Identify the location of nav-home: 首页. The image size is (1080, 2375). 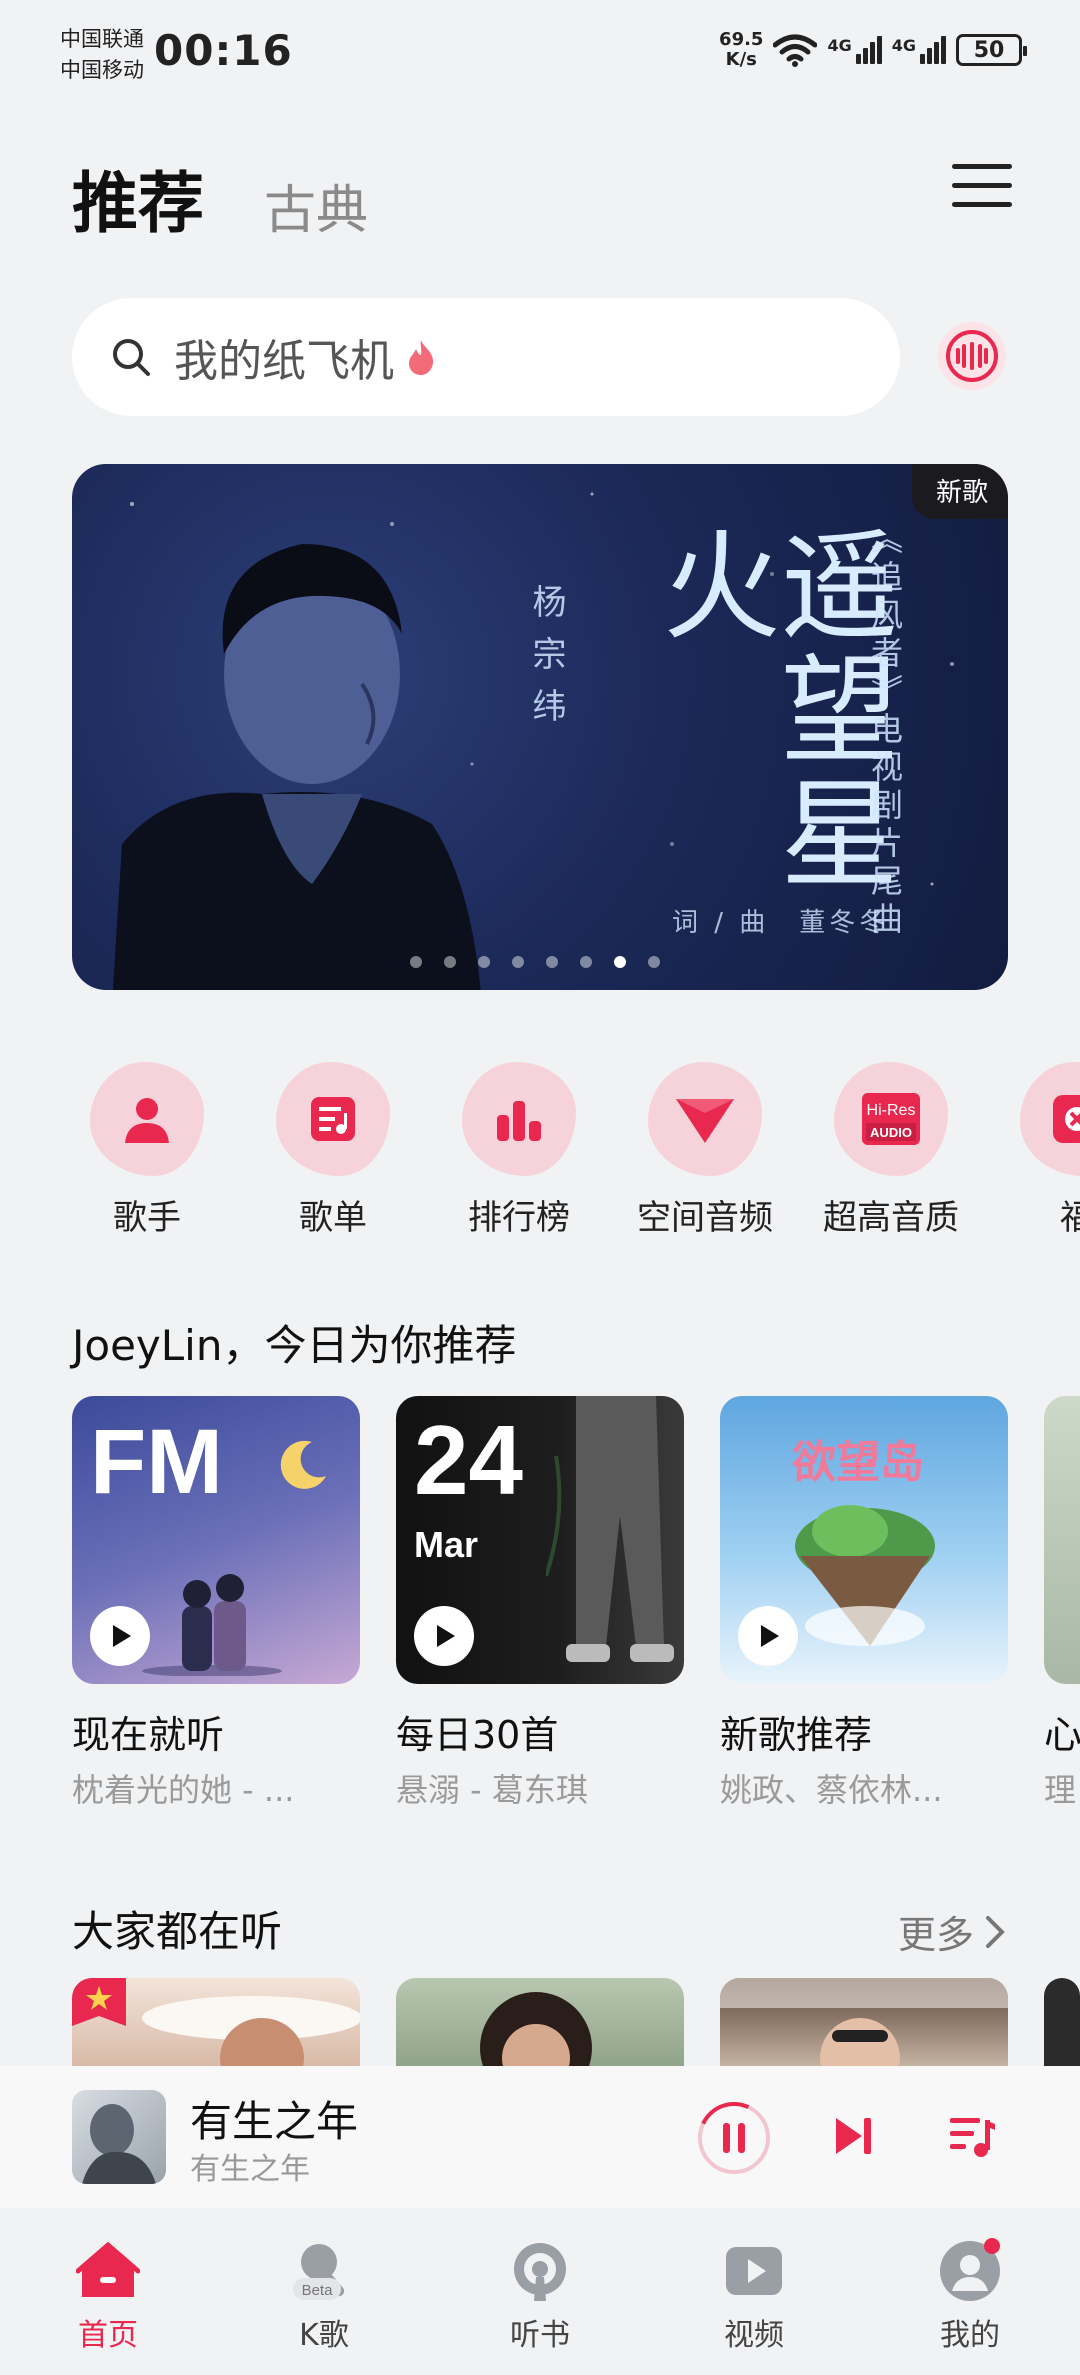
(108, 2295).